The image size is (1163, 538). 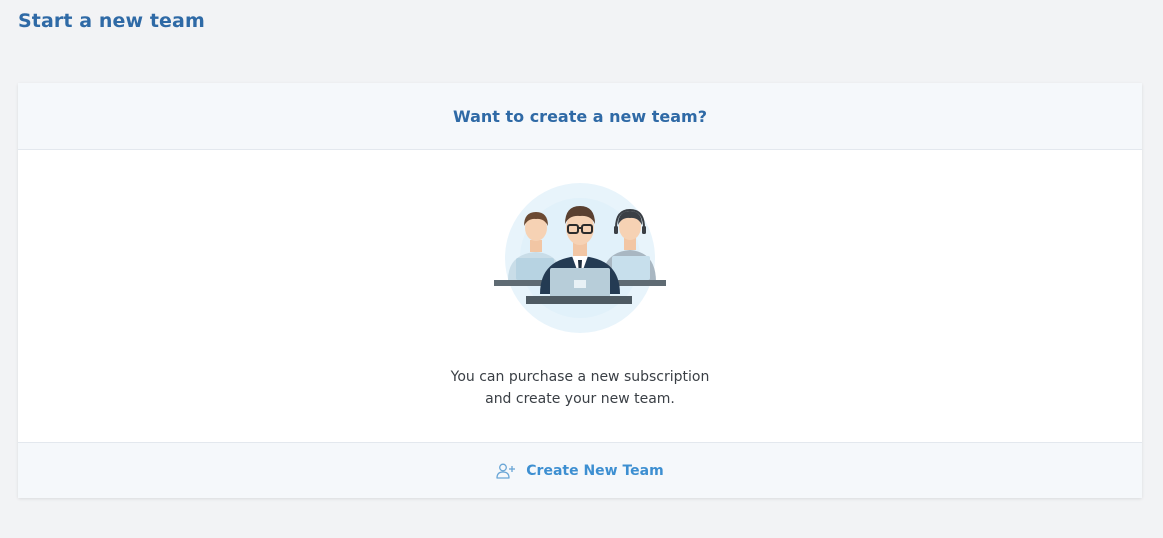 I want to click on card-header-title: Want to create a new team?, so click(x=580, y=116).